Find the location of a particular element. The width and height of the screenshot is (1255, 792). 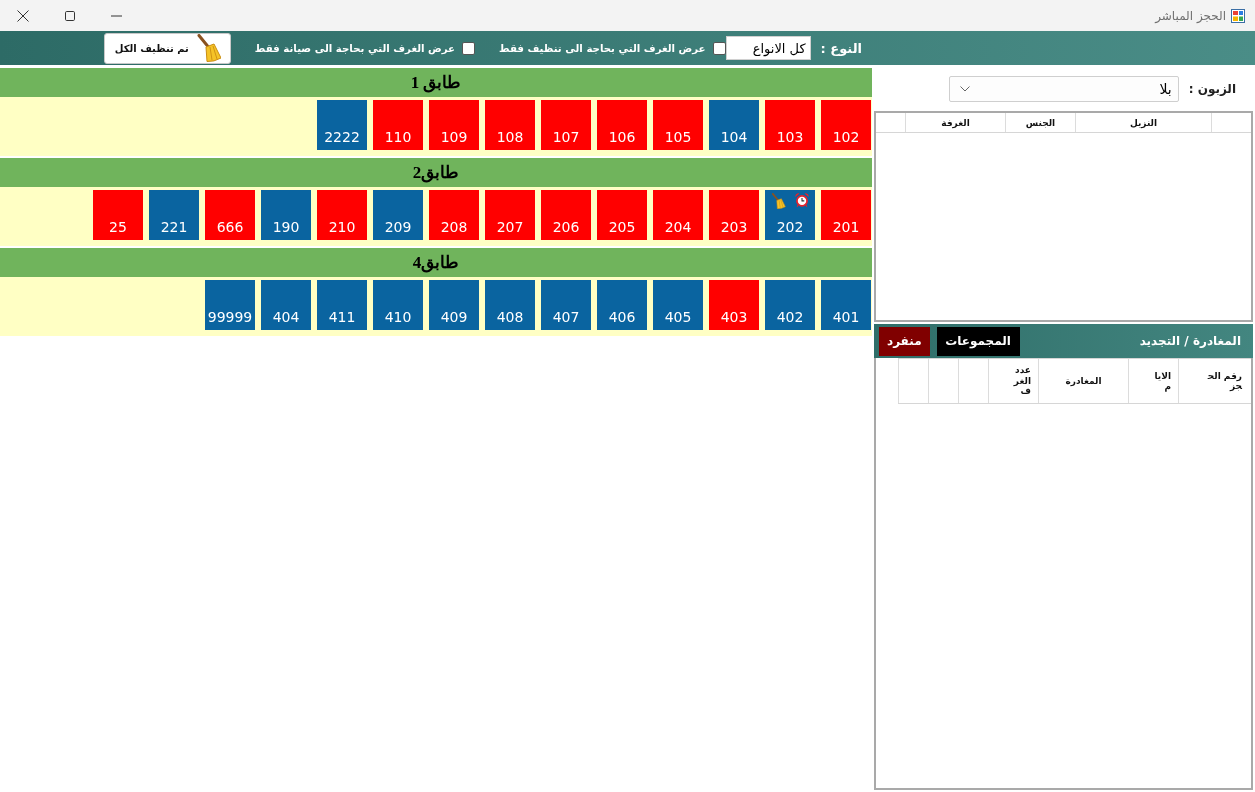

floor-header: طابق4 is located at coordinates (436, 262).